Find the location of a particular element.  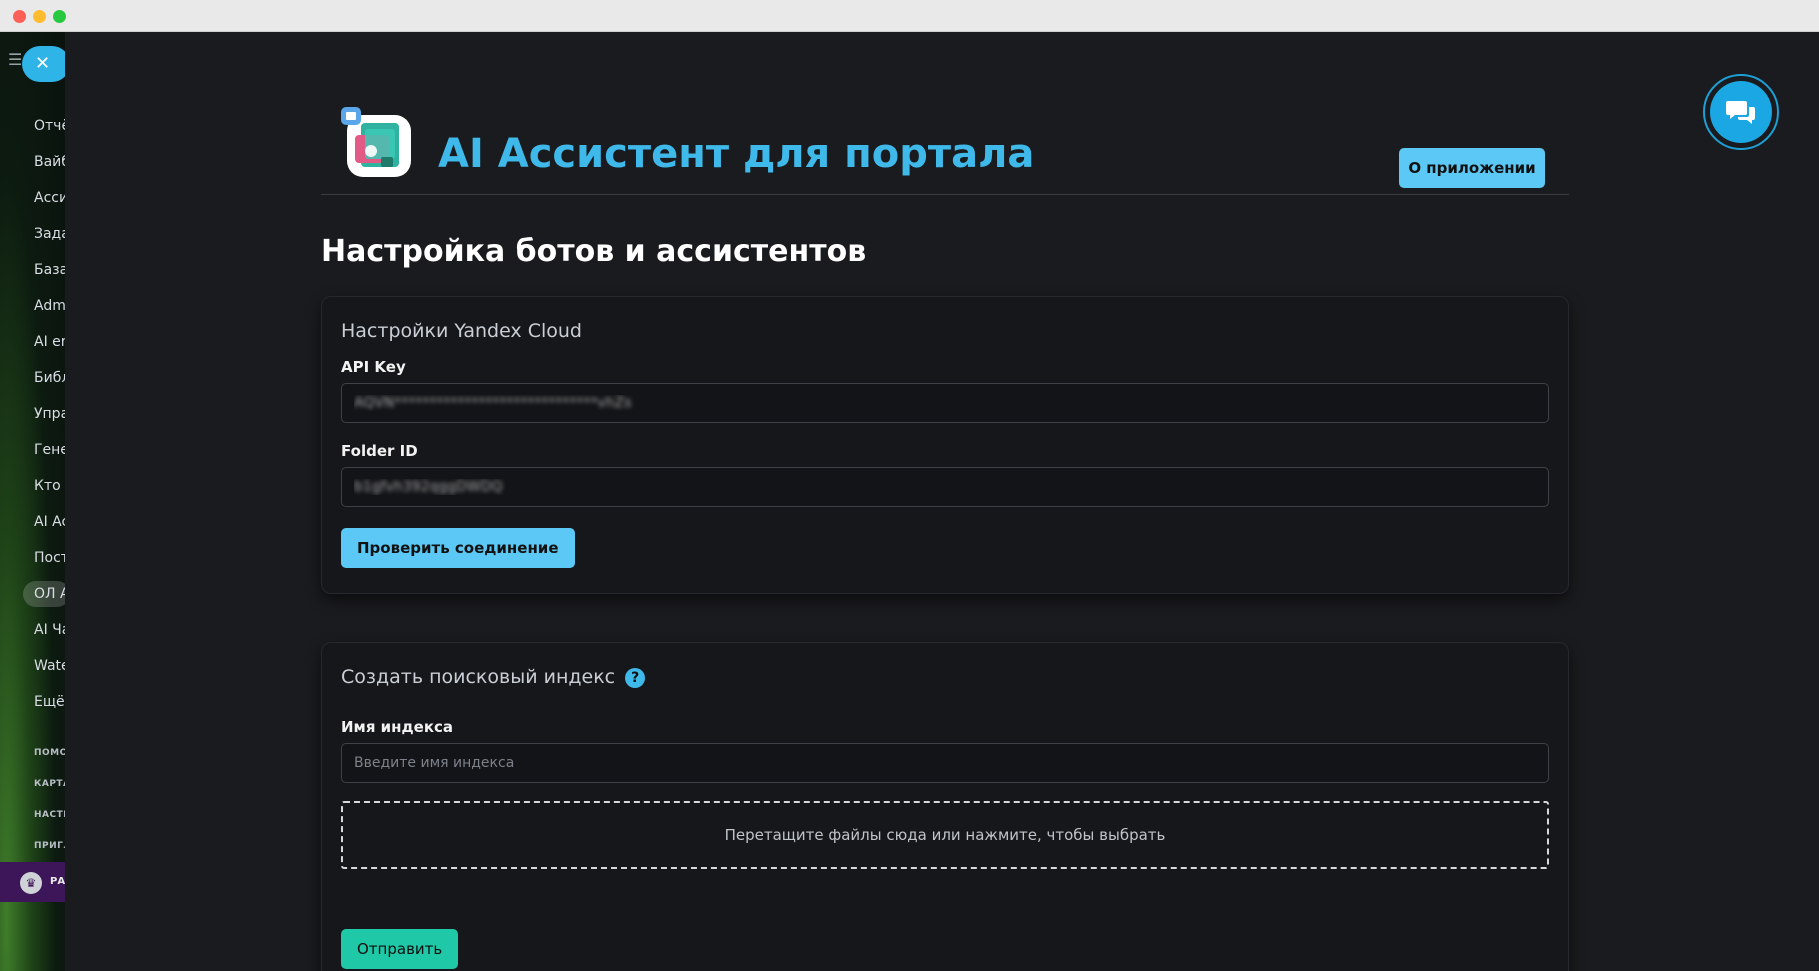

sidebar-item: AI Ac is located at coordinates (49, 522).